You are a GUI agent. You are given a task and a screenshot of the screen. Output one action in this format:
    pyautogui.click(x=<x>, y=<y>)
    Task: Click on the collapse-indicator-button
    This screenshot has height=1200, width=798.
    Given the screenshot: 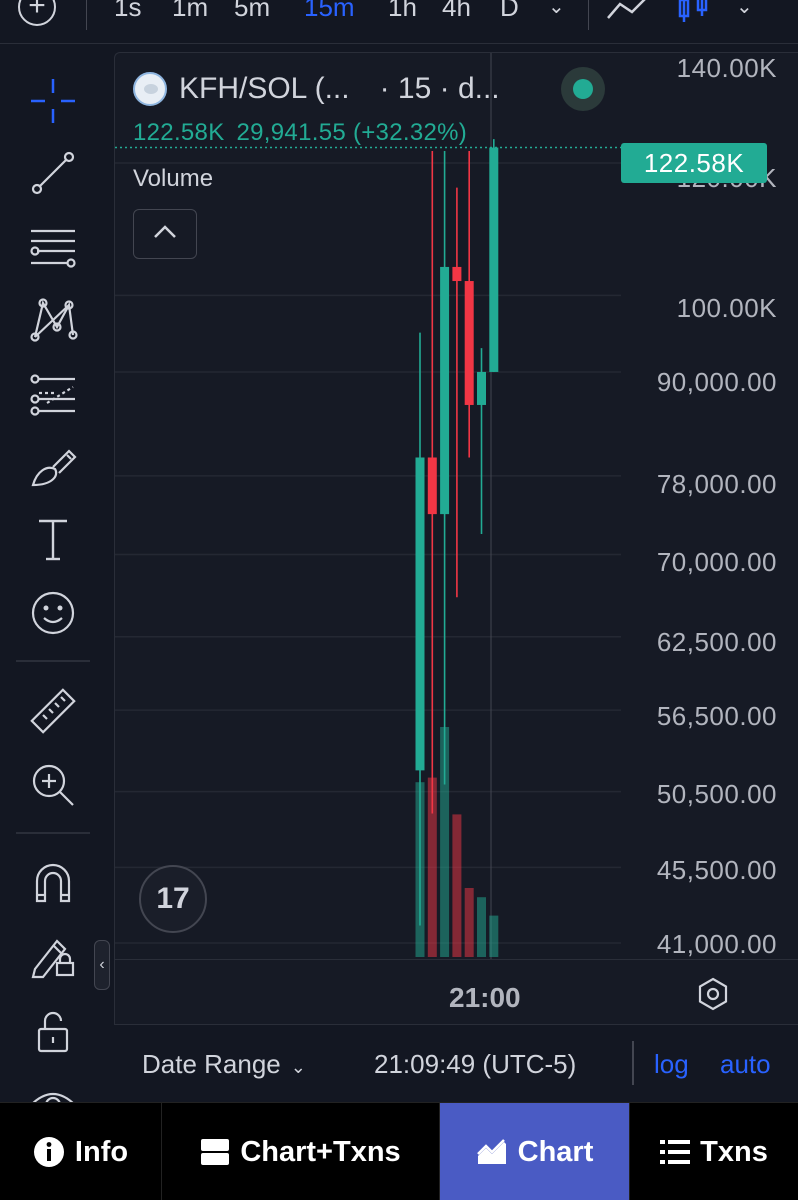 What is the action you would take?
    pyautogui.click(x=165, y=234)
    